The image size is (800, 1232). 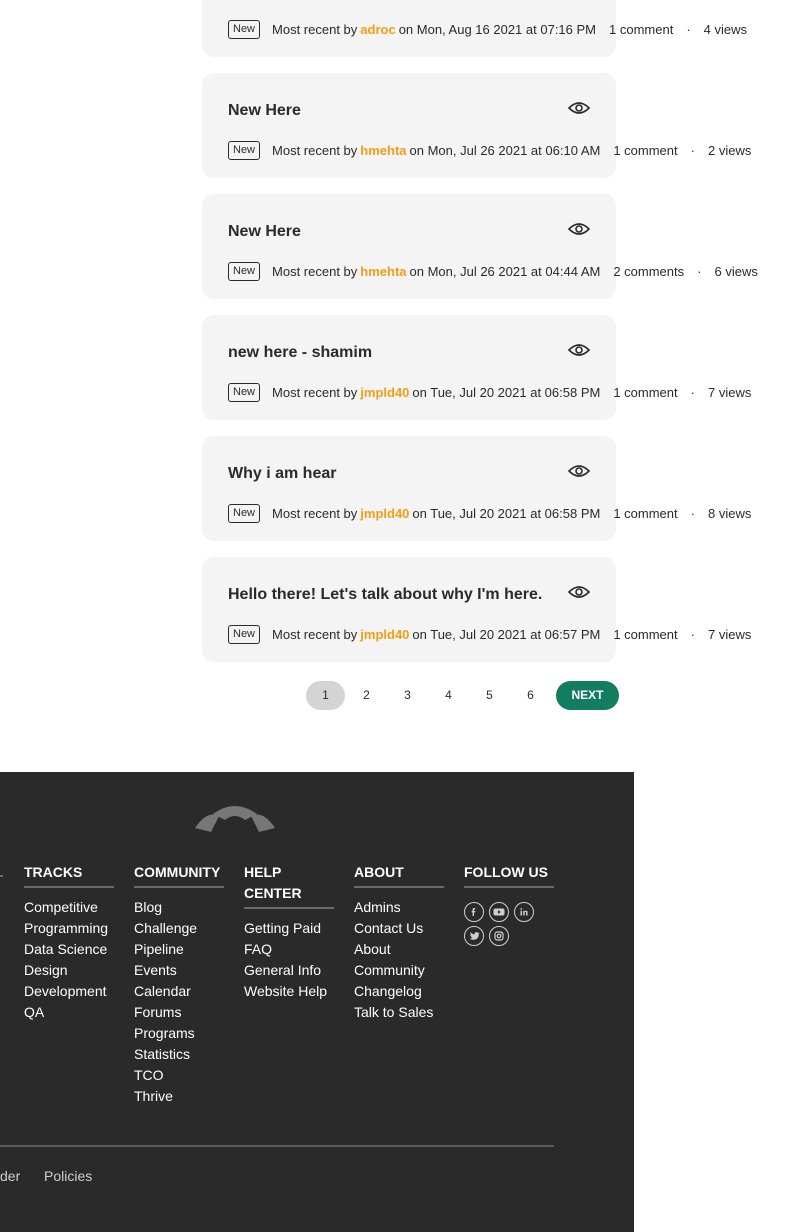 I want to click on footer-link: About Community, so click(x=399, y=960).